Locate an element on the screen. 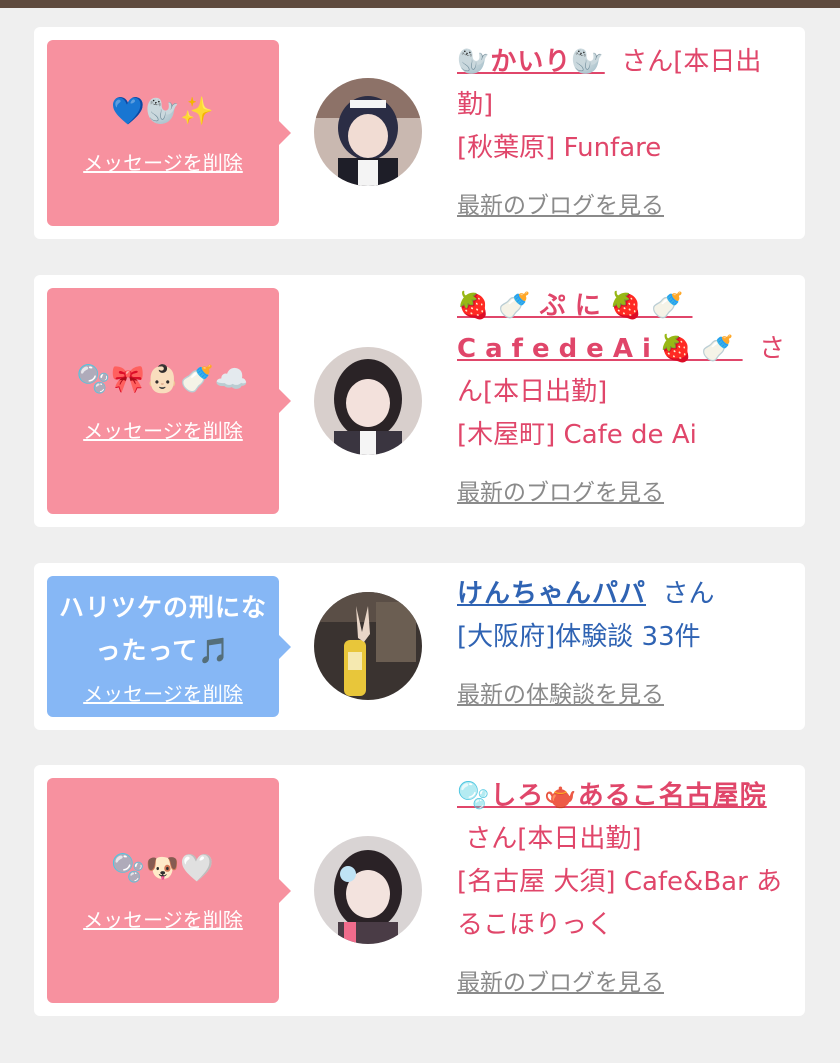 This screenshot has height=1063, width=840. cast-name-link: 🍓🍼ぷに🍓🍼CafedeAi🍓🍼 is located at coordinates (600, 327).